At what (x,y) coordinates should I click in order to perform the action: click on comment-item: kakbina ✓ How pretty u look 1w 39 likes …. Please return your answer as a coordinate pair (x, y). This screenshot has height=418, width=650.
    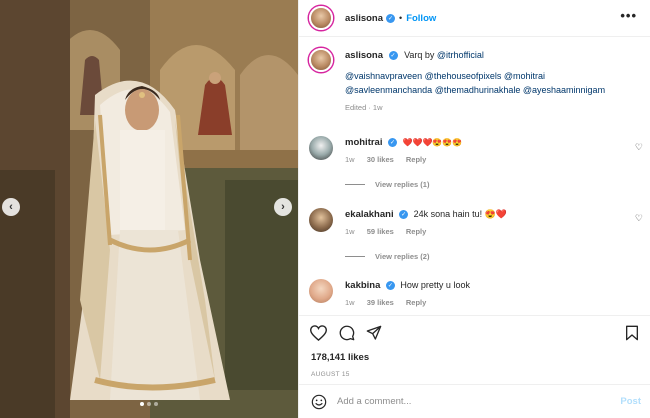
    Looking at the image, I should click on (389, 293).